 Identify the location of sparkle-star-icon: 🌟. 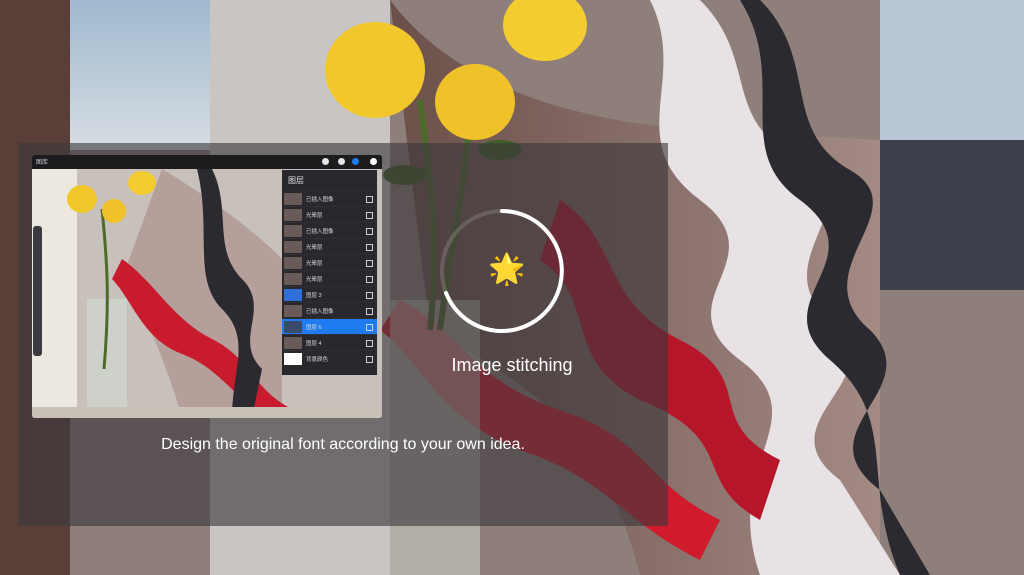
(507, 269).